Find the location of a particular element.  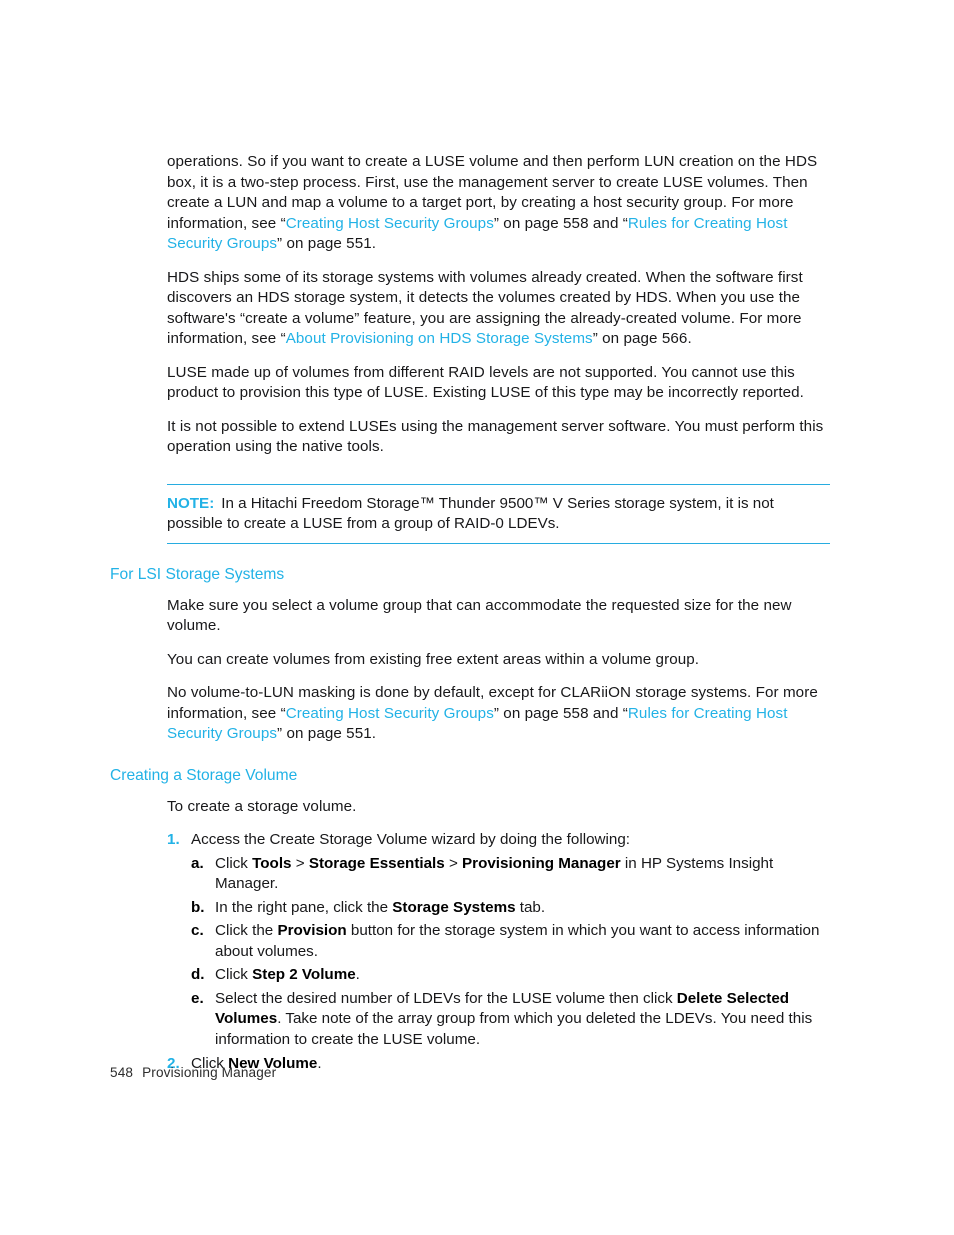

substep-marker: d. is located at coordinates (198, 974).